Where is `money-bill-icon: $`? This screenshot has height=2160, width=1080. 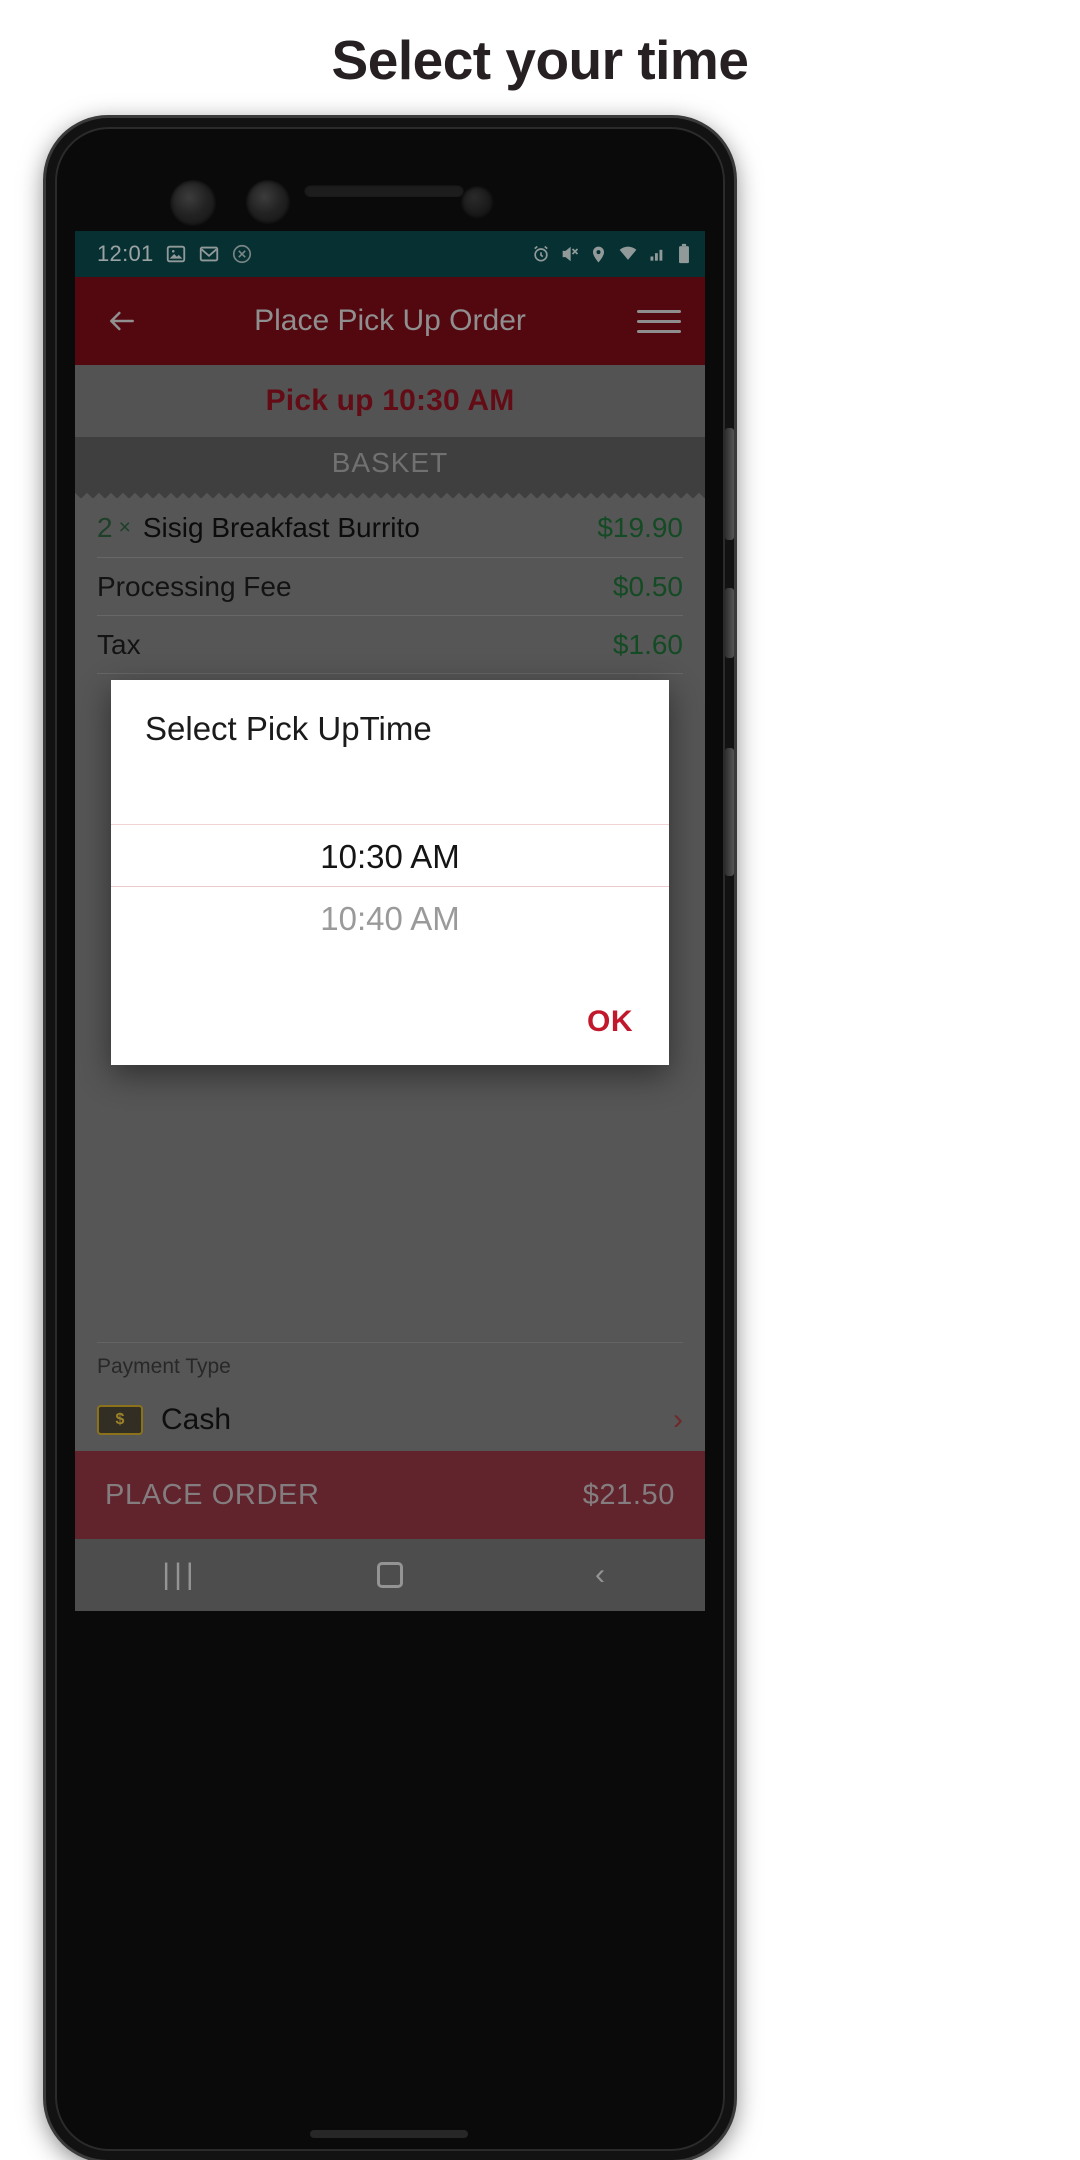 money-bill-icon: $ is located at coordinates (120, 1420).